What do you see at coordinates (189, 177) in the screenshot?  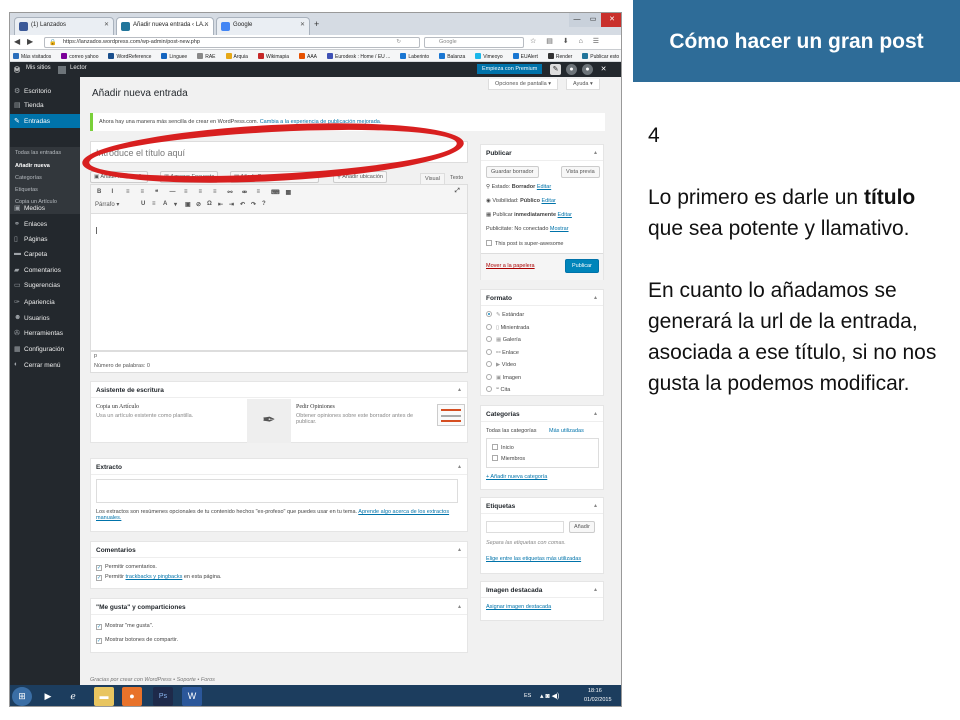 I see `add-poll-button: ▥ Agregar Encuesta` at bounding box center [189, 177].